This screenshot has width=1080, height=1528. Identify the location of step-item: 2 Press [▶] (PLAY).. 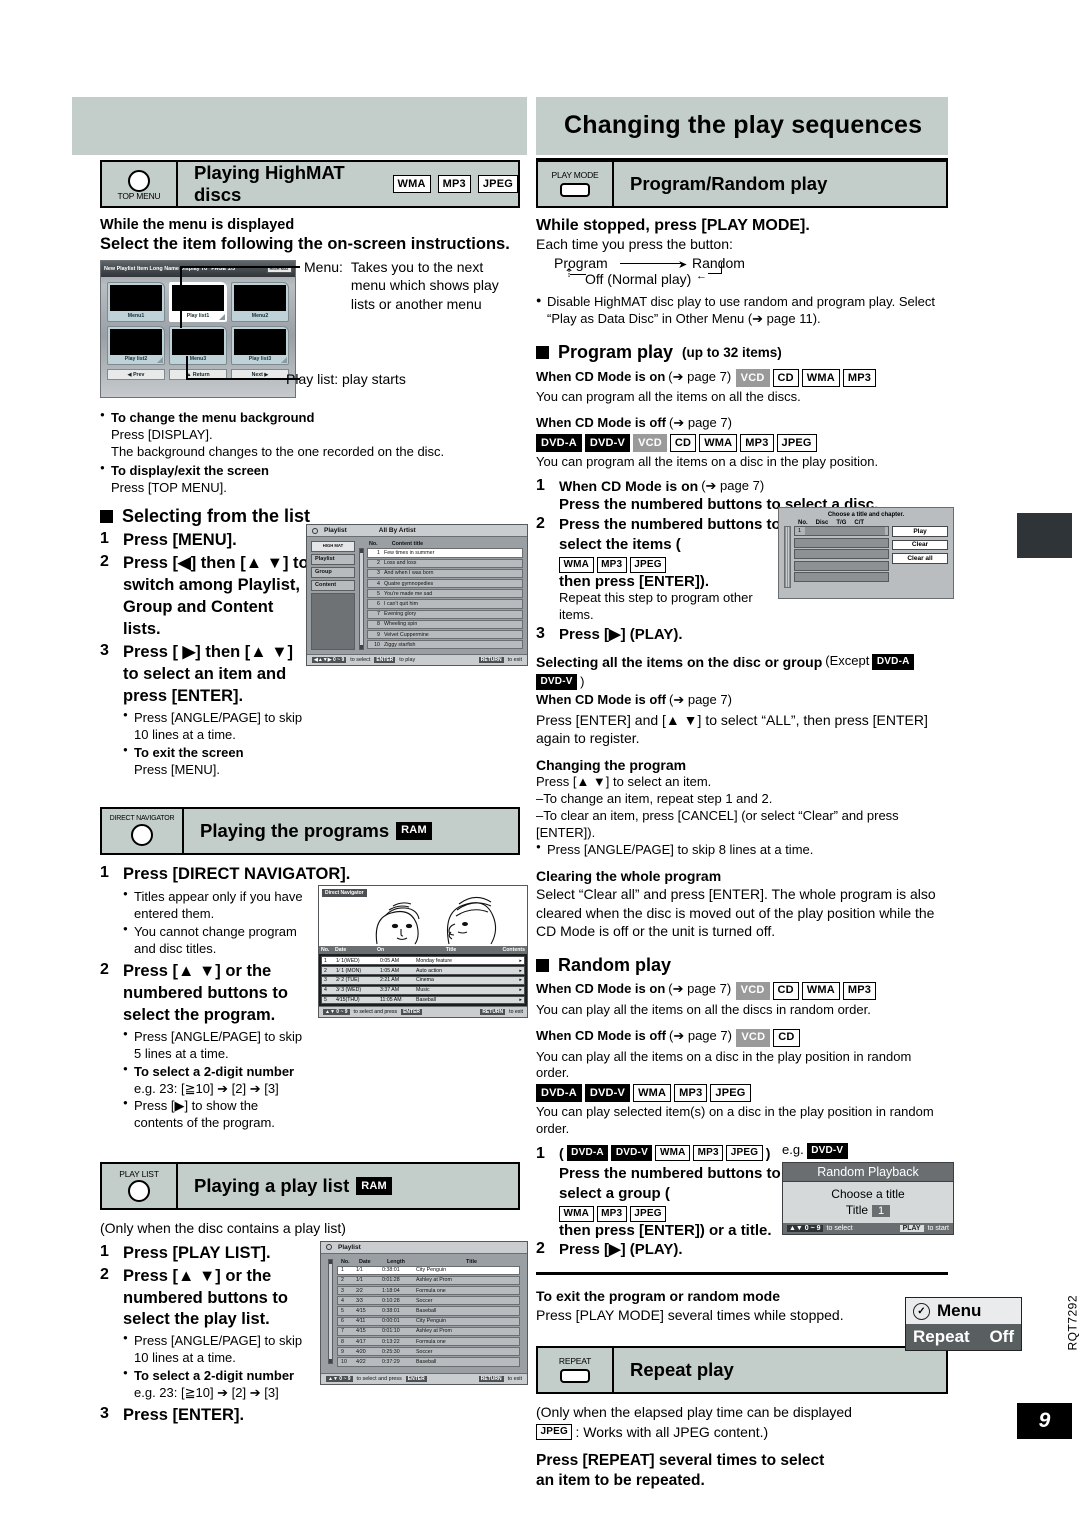
(659, 1249).